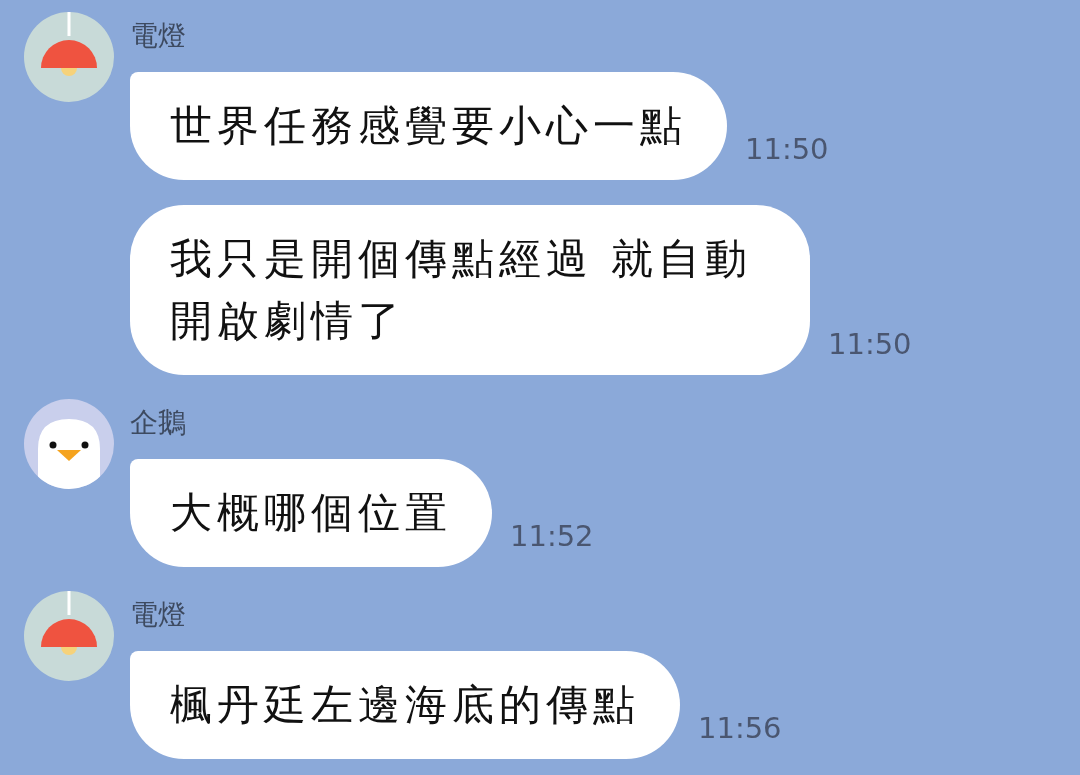 The width and height of the screenshot is (1080, 775). Describe the element at coordinates (552, 536) in the screenshot. I see `message-time: 11:52` at that location.